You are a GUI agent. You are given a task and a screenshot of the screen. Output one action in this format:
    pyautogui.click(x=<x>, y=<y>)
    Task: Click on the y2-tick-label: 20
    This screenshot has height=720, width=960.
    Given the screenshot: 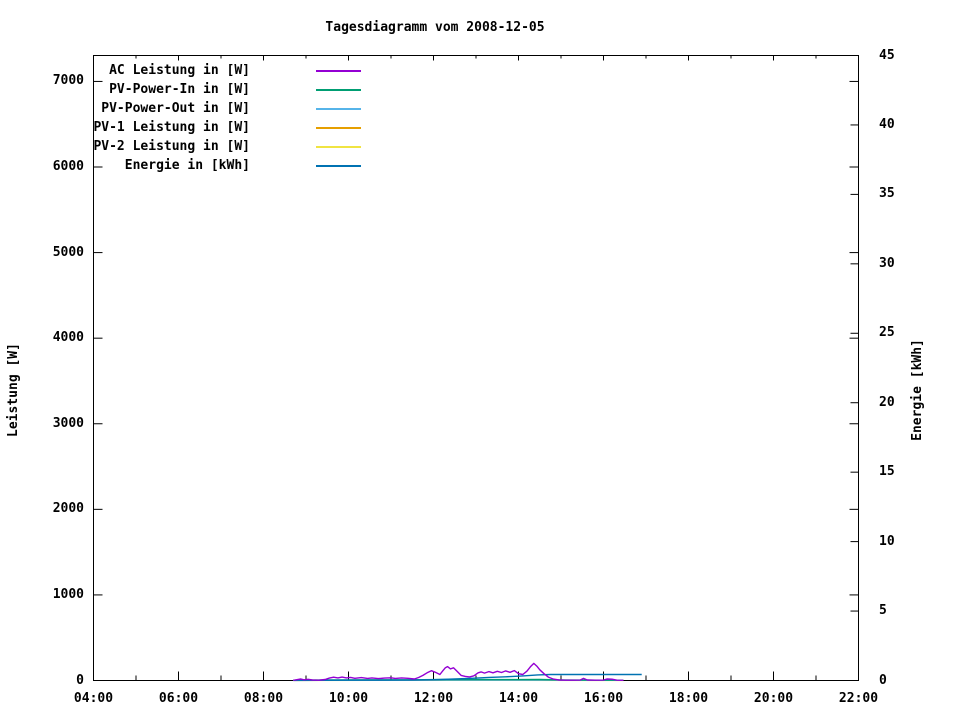 What is the action you would take?
    pyautogui.click(x=887, y=402)
    